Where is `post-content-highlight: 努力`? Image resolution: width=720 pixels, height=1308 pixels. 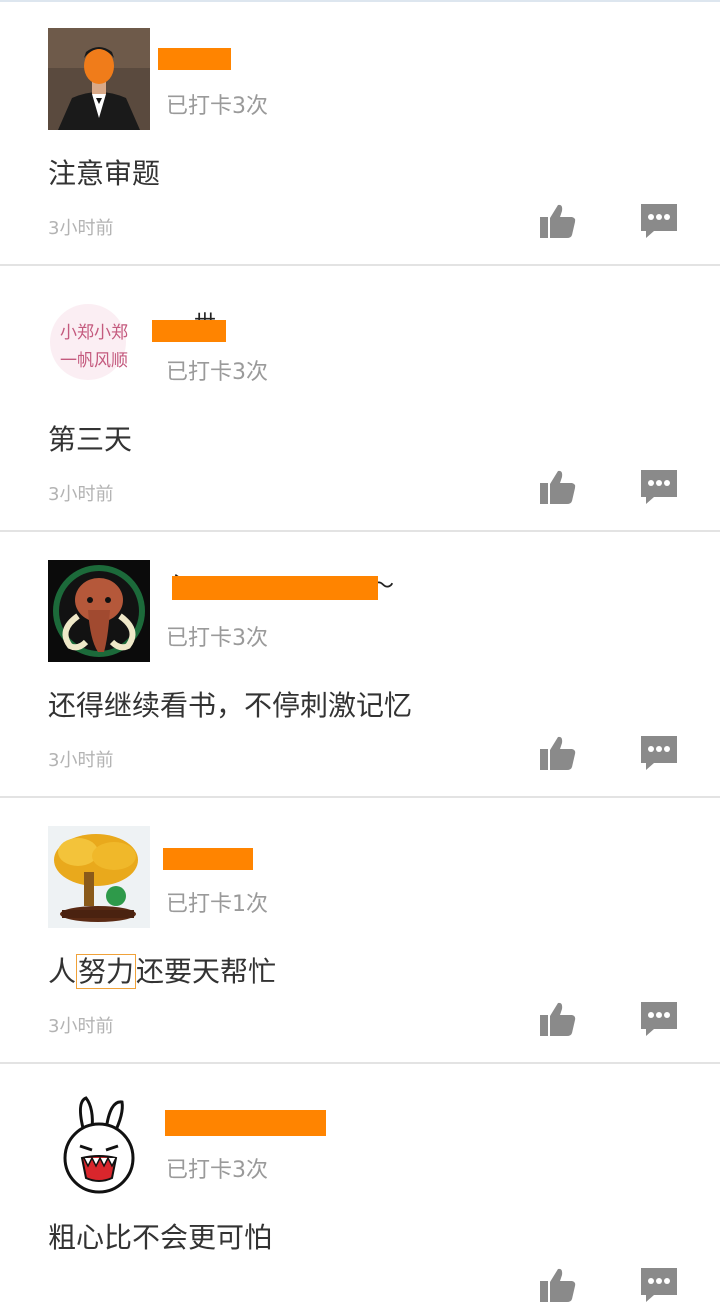
post-content-highlight: 努力 is located at coordinates (106, 971).